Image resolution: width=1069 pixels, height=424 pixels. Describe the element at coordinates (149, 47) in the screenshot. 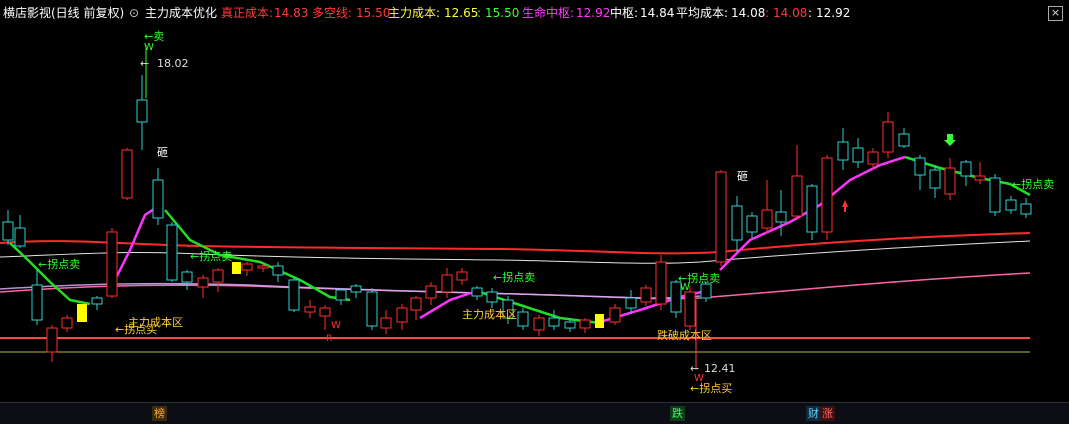

I see `w-mark-top: W` at that location.